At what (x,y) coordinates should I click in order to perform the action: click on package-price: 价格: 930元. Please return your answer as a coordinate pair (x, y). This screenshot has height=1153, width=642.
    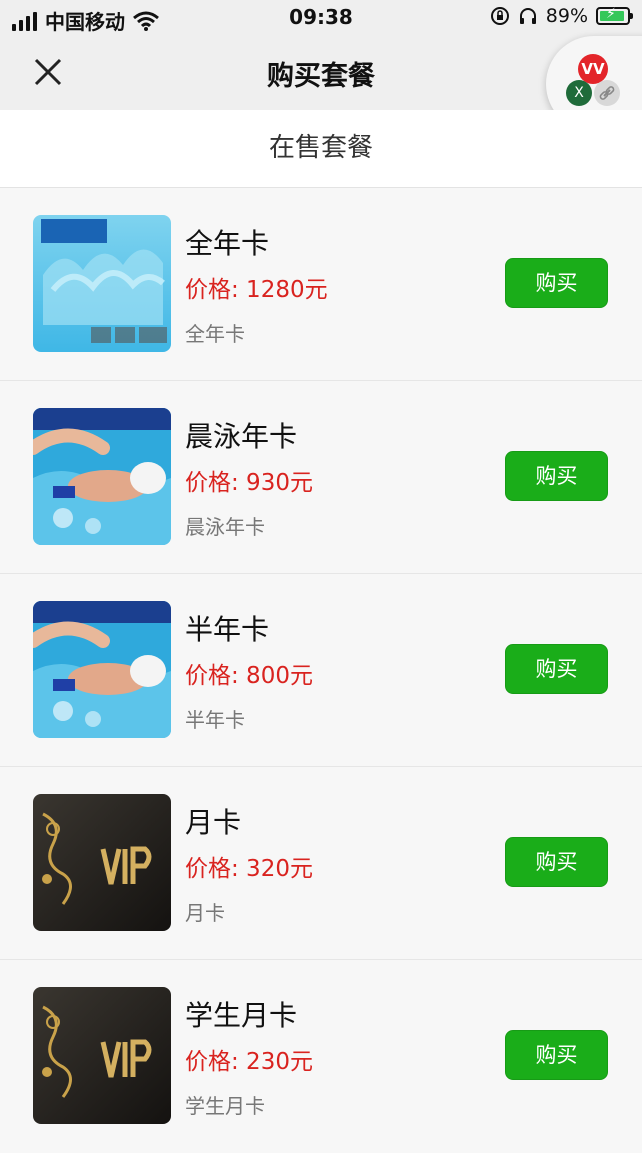
    Looking at the image, I should click on (249, 483).